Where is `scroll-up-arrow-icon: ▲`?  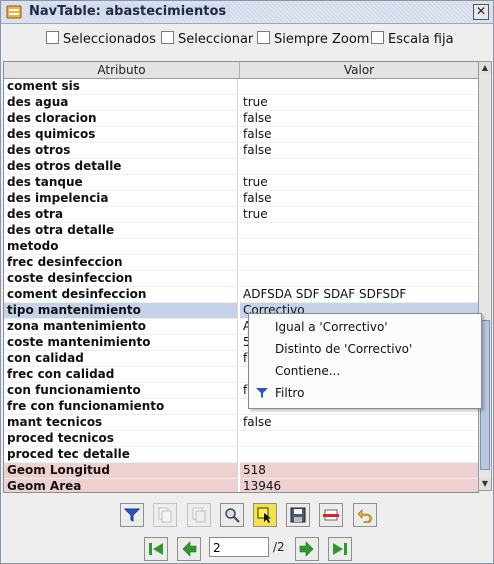
scroll-up-arrow-icon: ▲ is located at coordinates (485, 68).